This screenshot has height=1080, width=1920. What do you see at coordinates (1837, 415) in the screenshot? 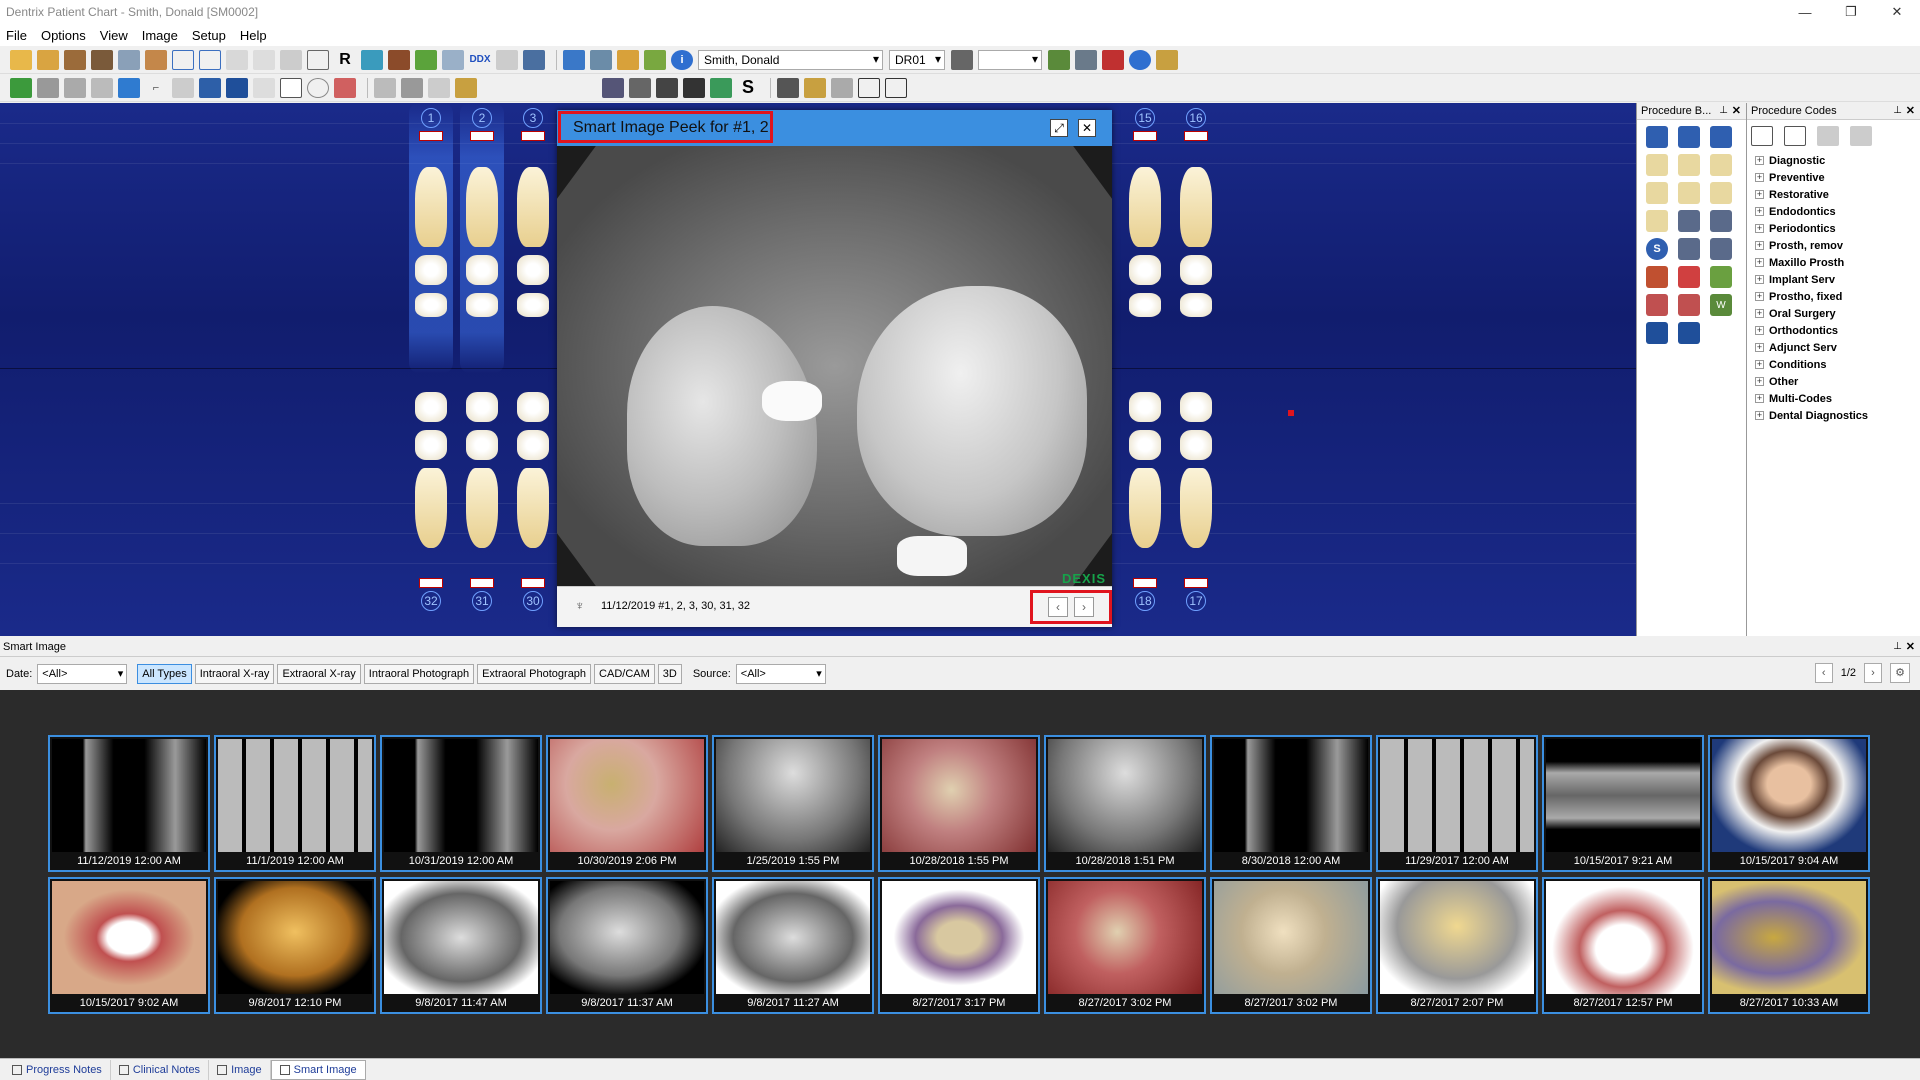
I see `tree-item-dental-diagnostics: + Dental Diagnostics` at bounding box center [1837, 415].